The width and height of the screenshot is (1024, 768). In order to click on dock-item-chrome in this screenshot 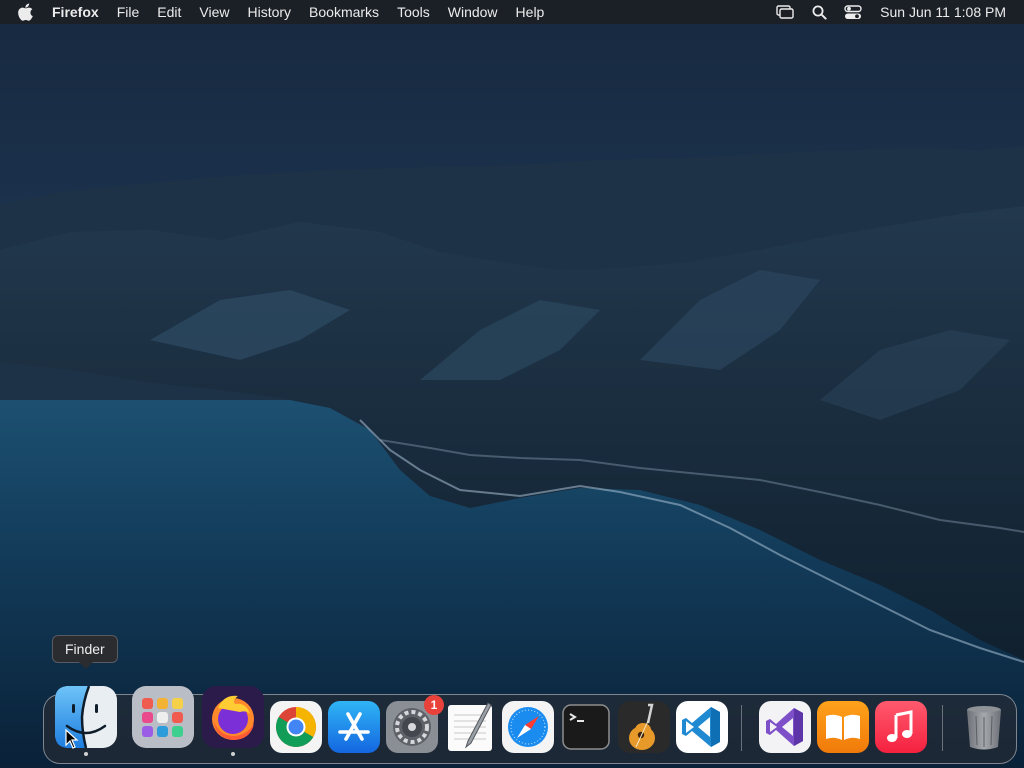, I will do `click(296, 727)`.